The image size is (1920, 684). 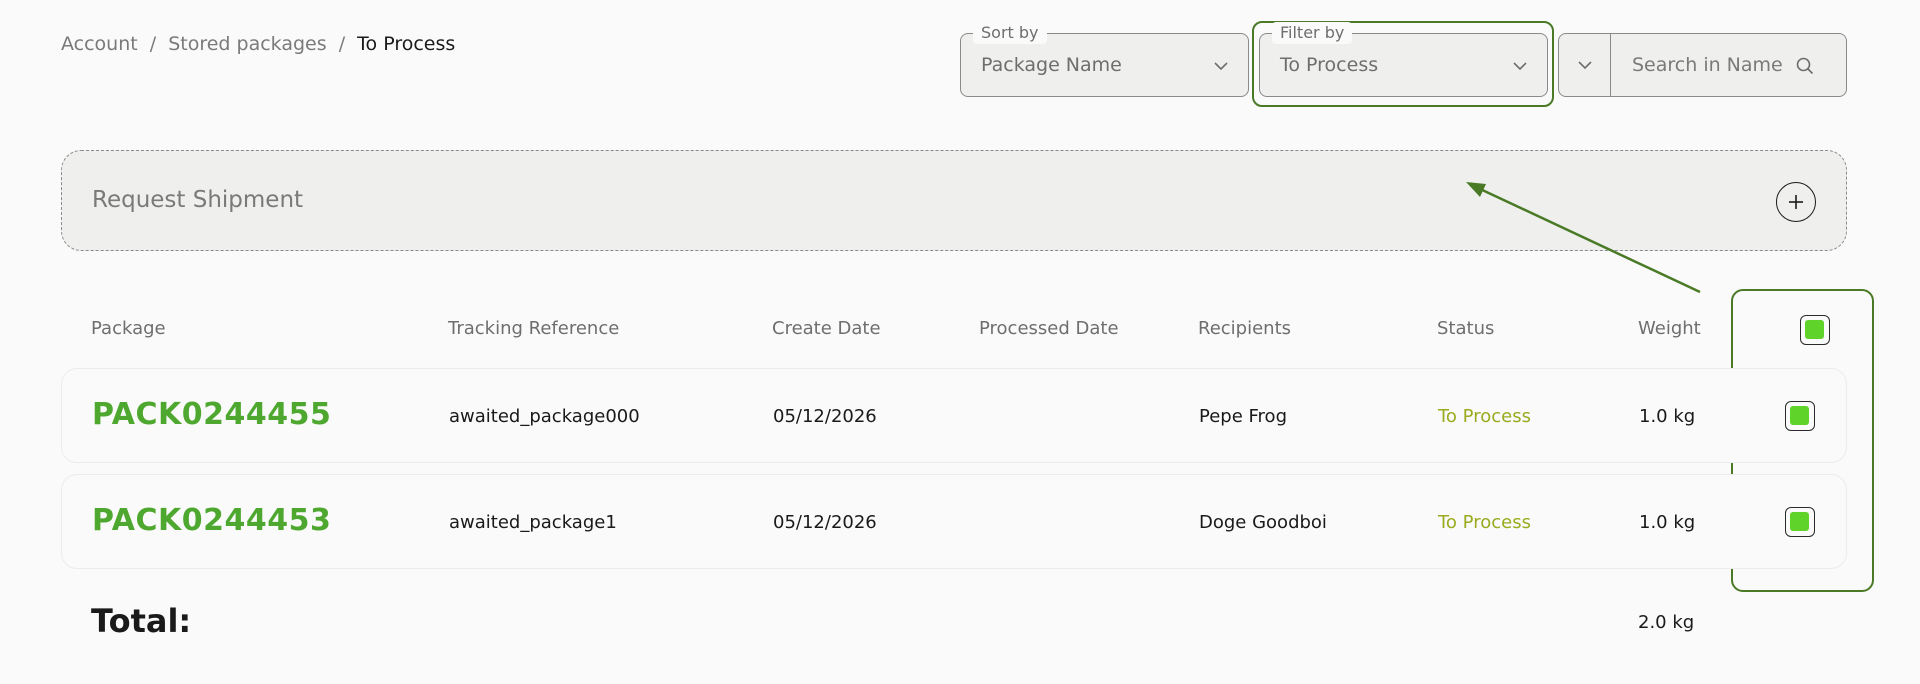 What do you see at coordinates (533, 328) in the screenshot?
I see `column-header-tracking: Tracking Reference` at bounding box center [533, 328].